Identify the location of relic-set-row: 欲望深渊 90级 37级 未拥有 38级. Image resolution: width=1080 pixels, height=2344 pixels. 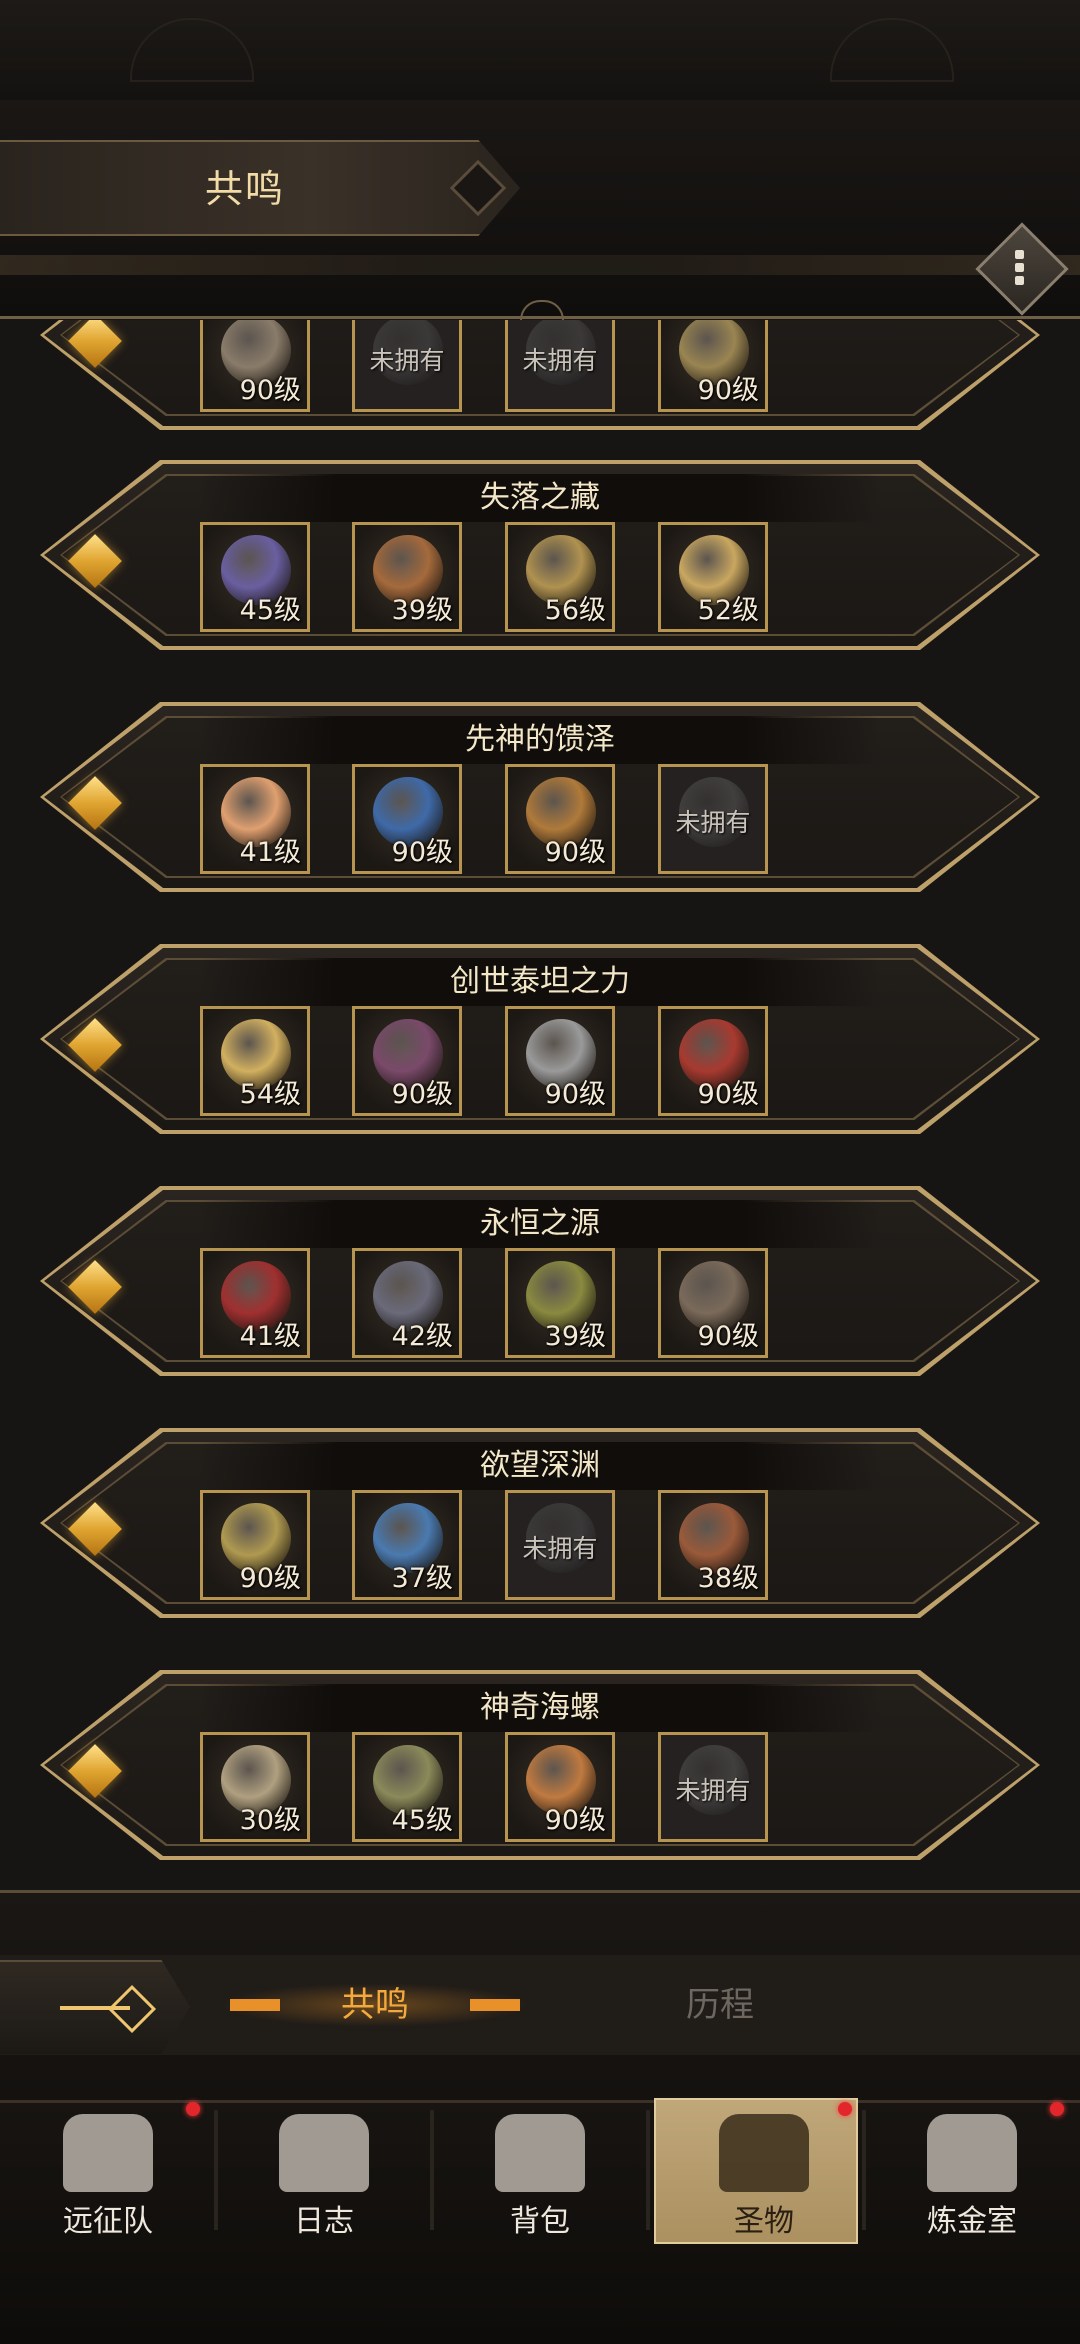
(540, 1523).